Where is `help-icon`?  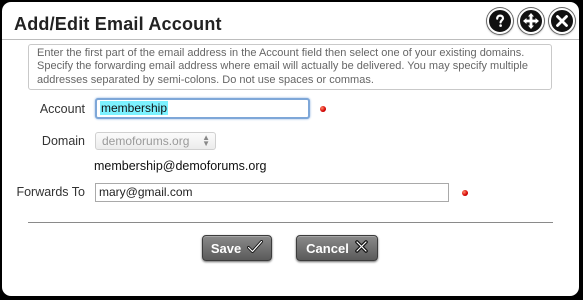 help-icon is located at coordinates (500, 21).